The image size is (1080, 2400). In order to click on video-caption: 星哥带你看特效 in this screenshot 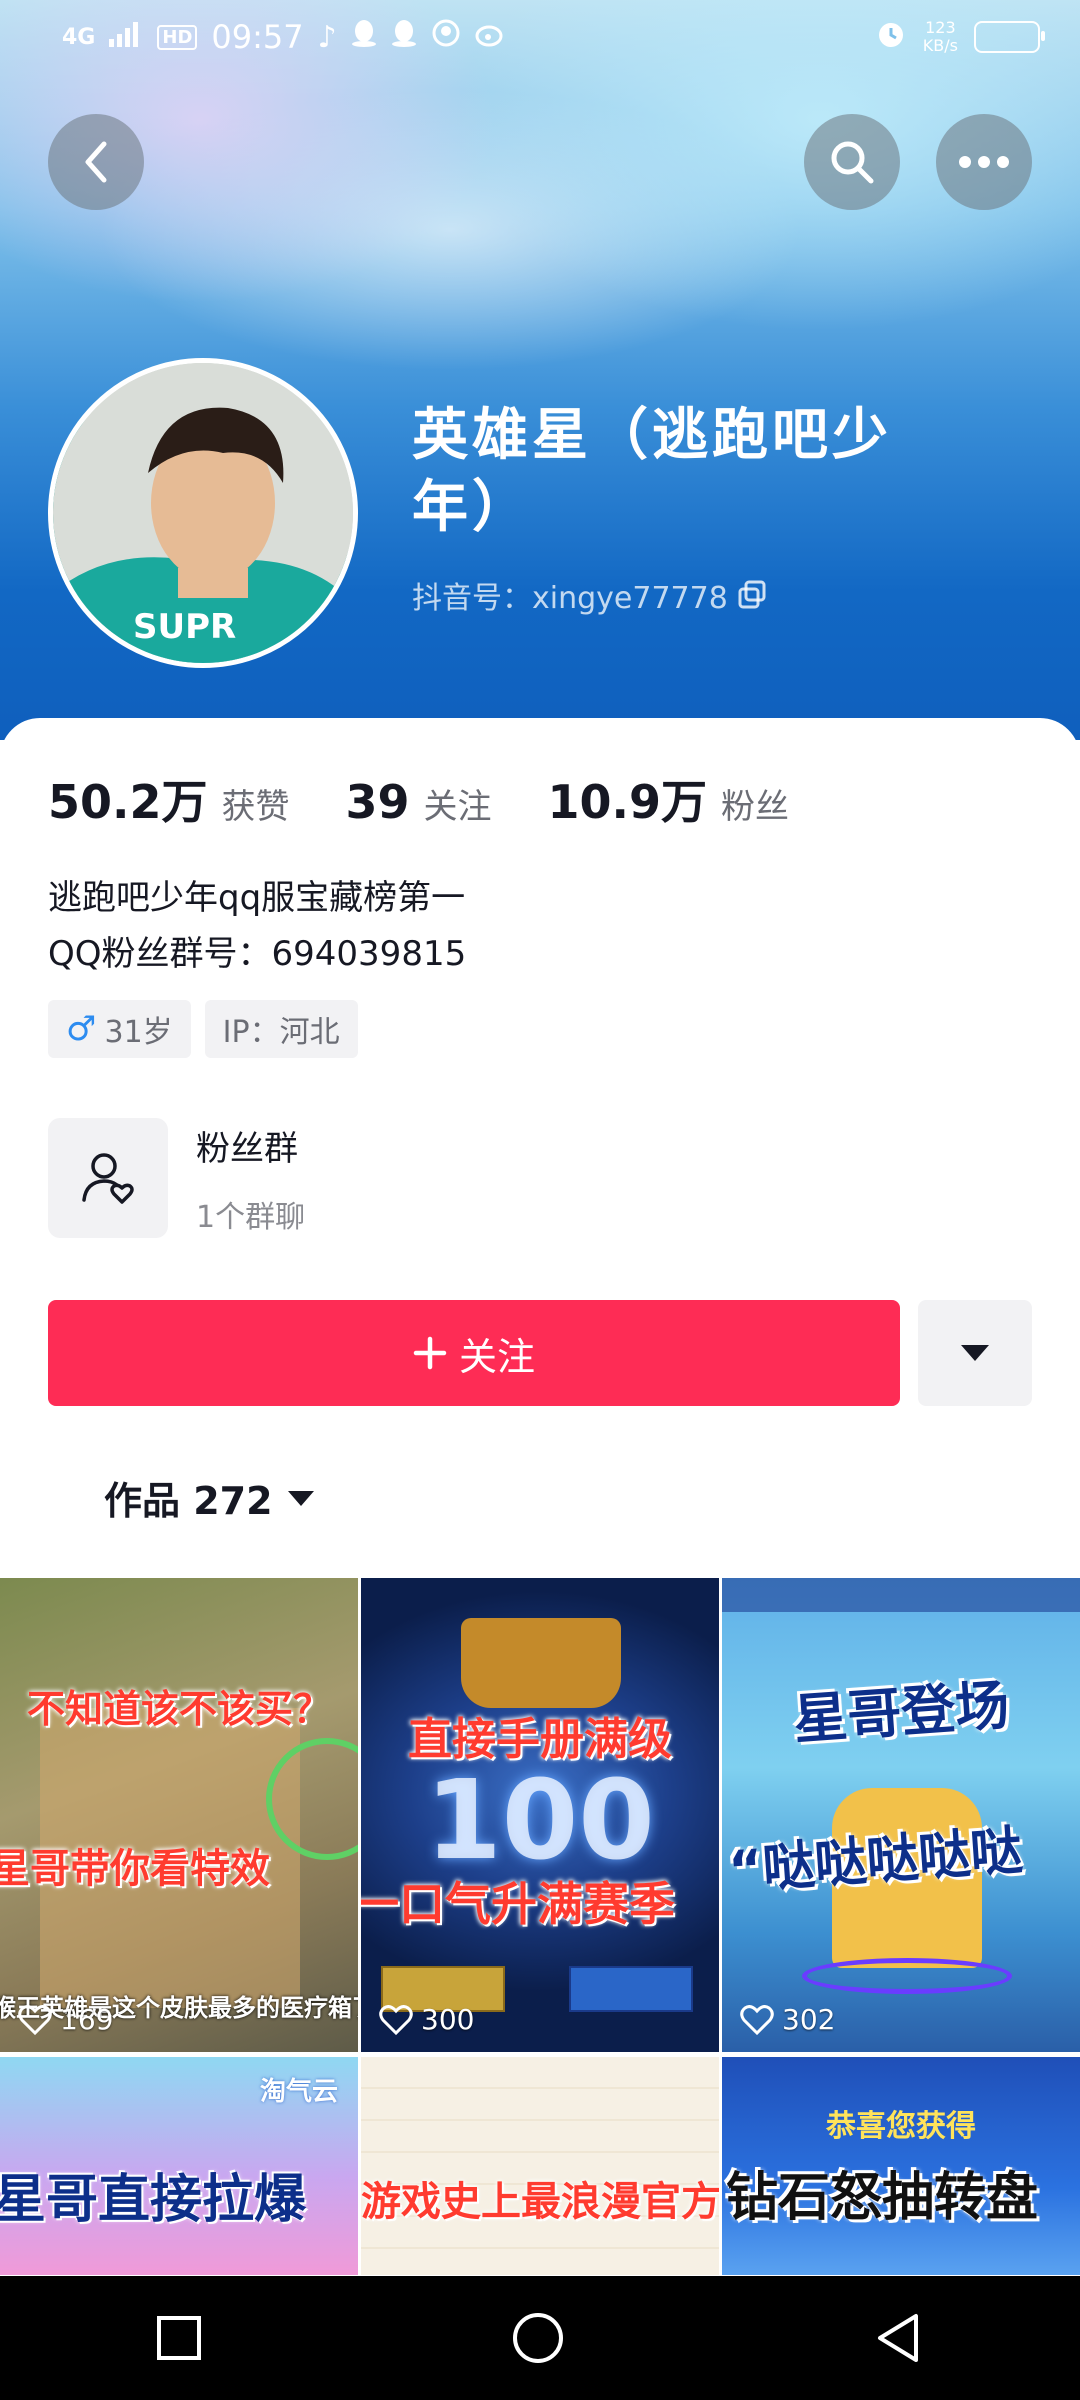, I will do `click(135, 1869)`.